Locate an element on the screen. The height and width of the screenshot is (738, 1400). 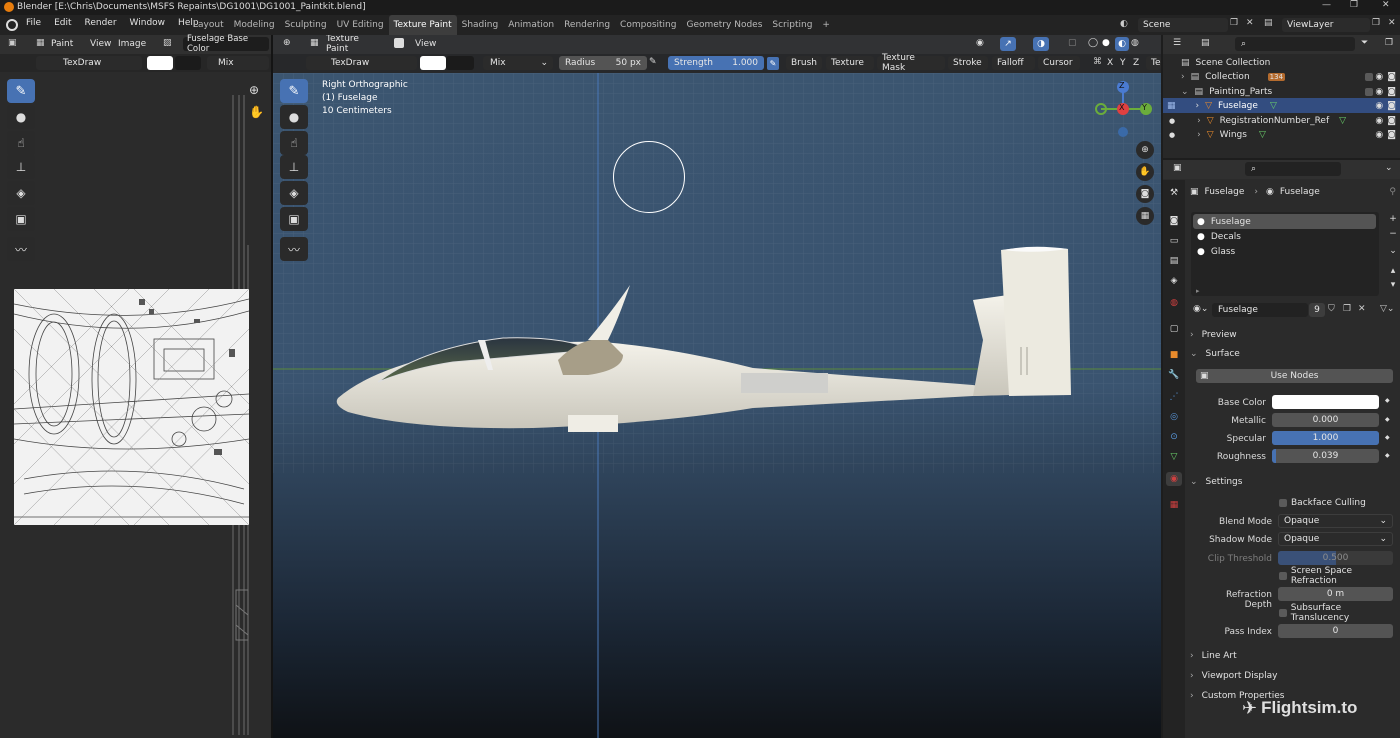
view-menu: View is located at coordinates (100, 44).